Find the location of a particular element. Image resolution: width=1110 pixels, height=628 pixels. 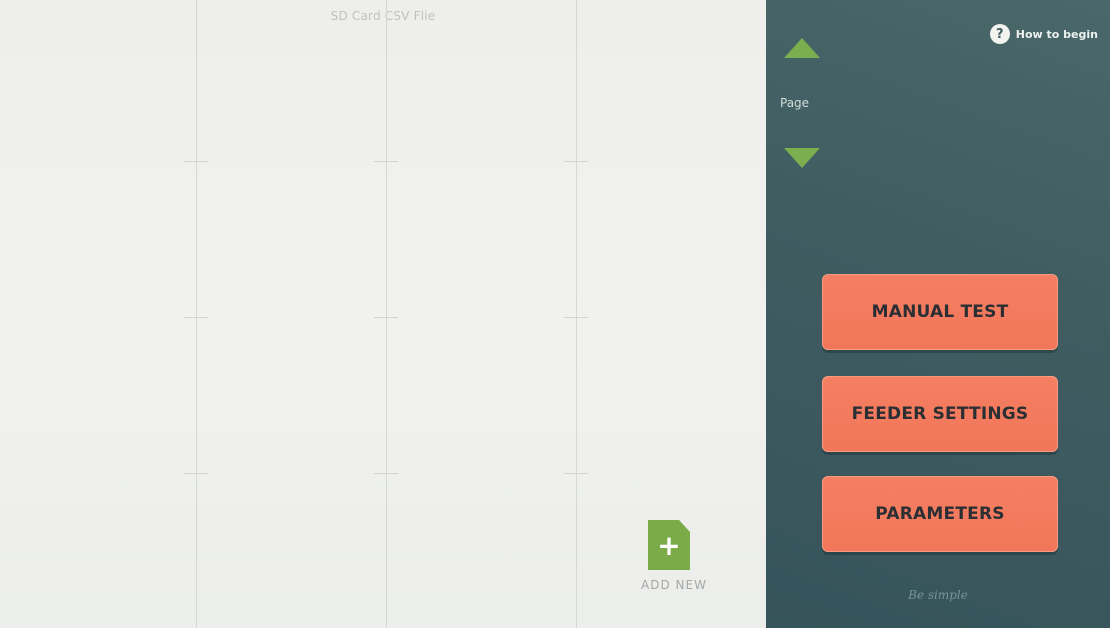

plus-glyph: + is located at coordinates (669, 545).